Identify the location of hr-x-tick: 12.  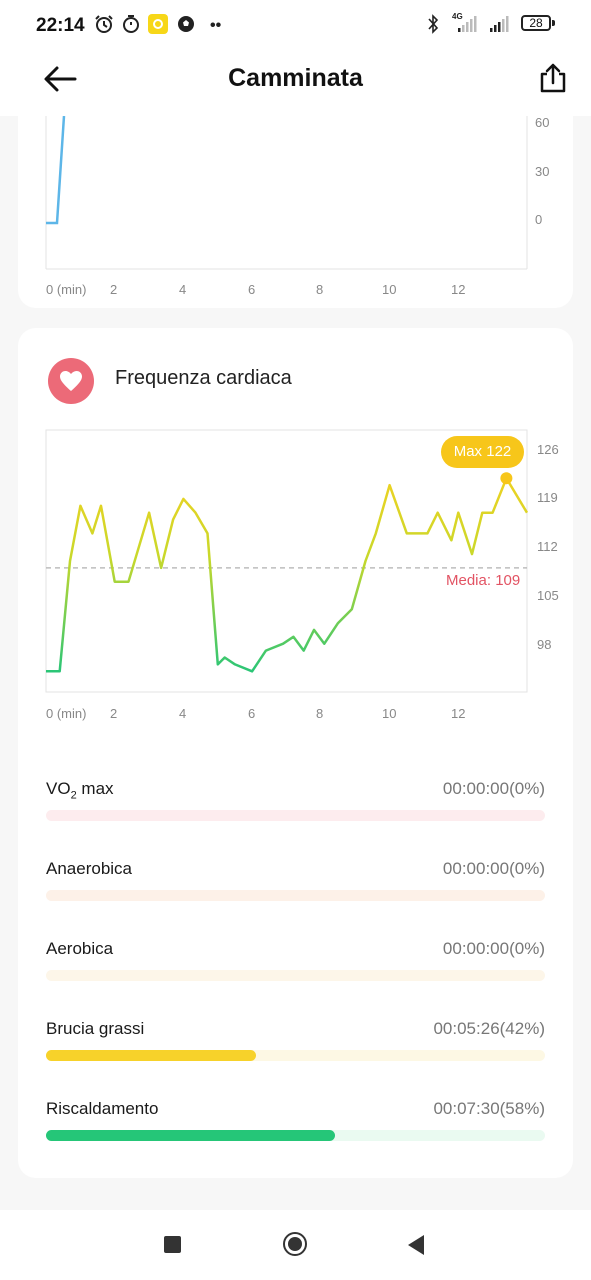
(458, 713).